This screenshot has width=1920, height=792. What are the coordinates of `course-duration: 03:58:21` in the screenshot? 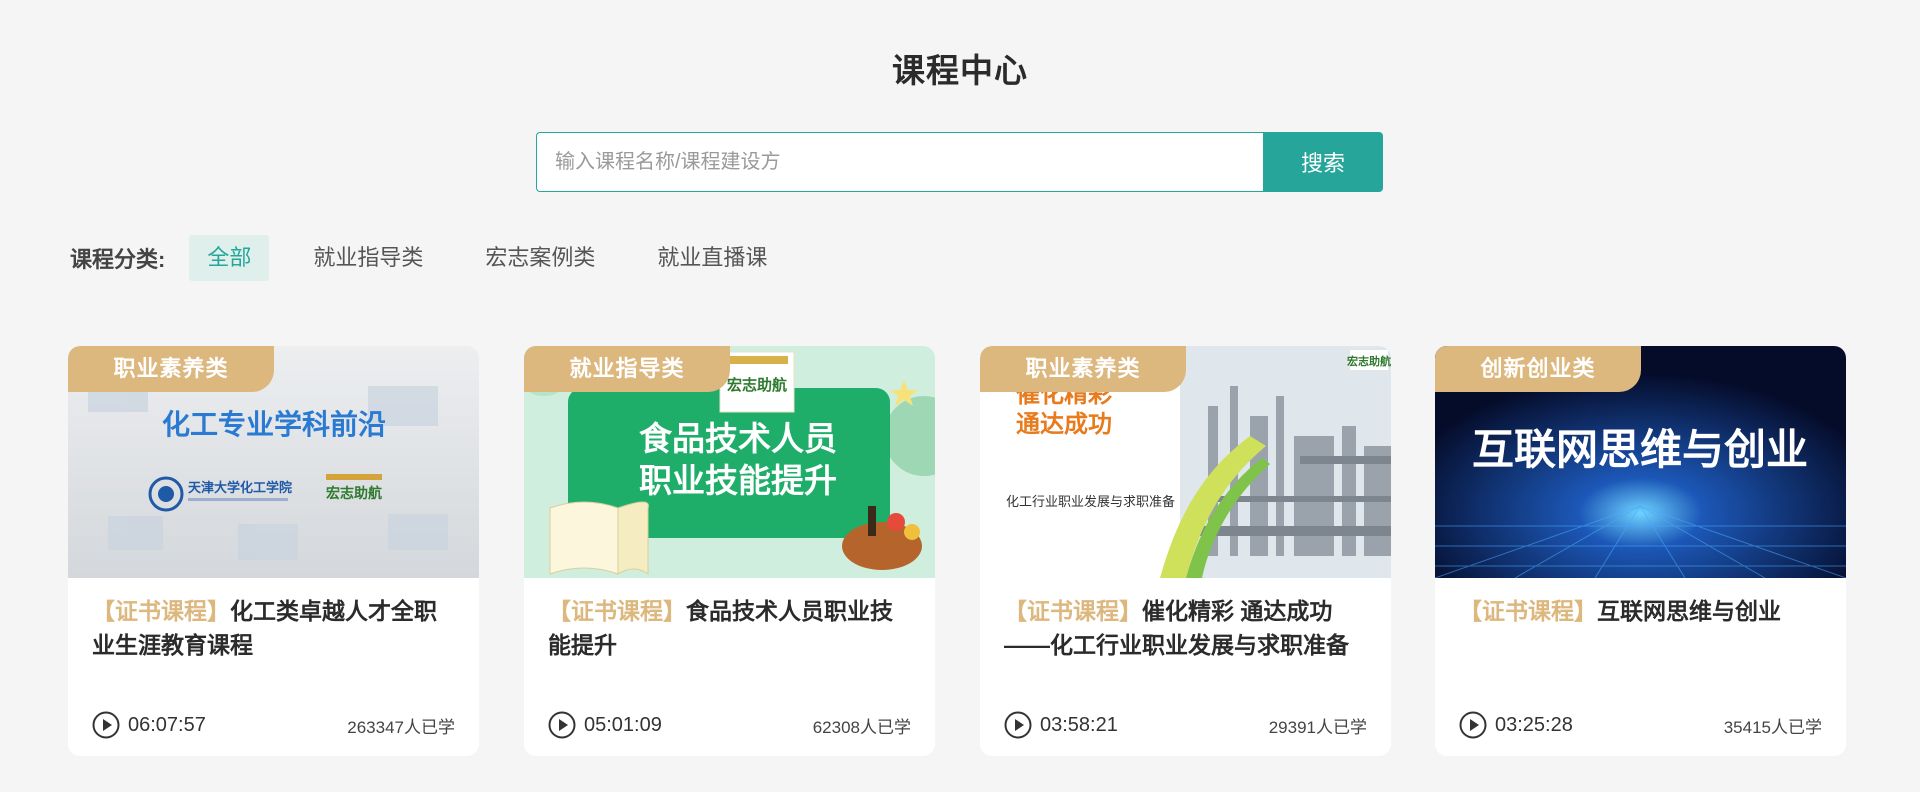 It's located at (1061, 725).